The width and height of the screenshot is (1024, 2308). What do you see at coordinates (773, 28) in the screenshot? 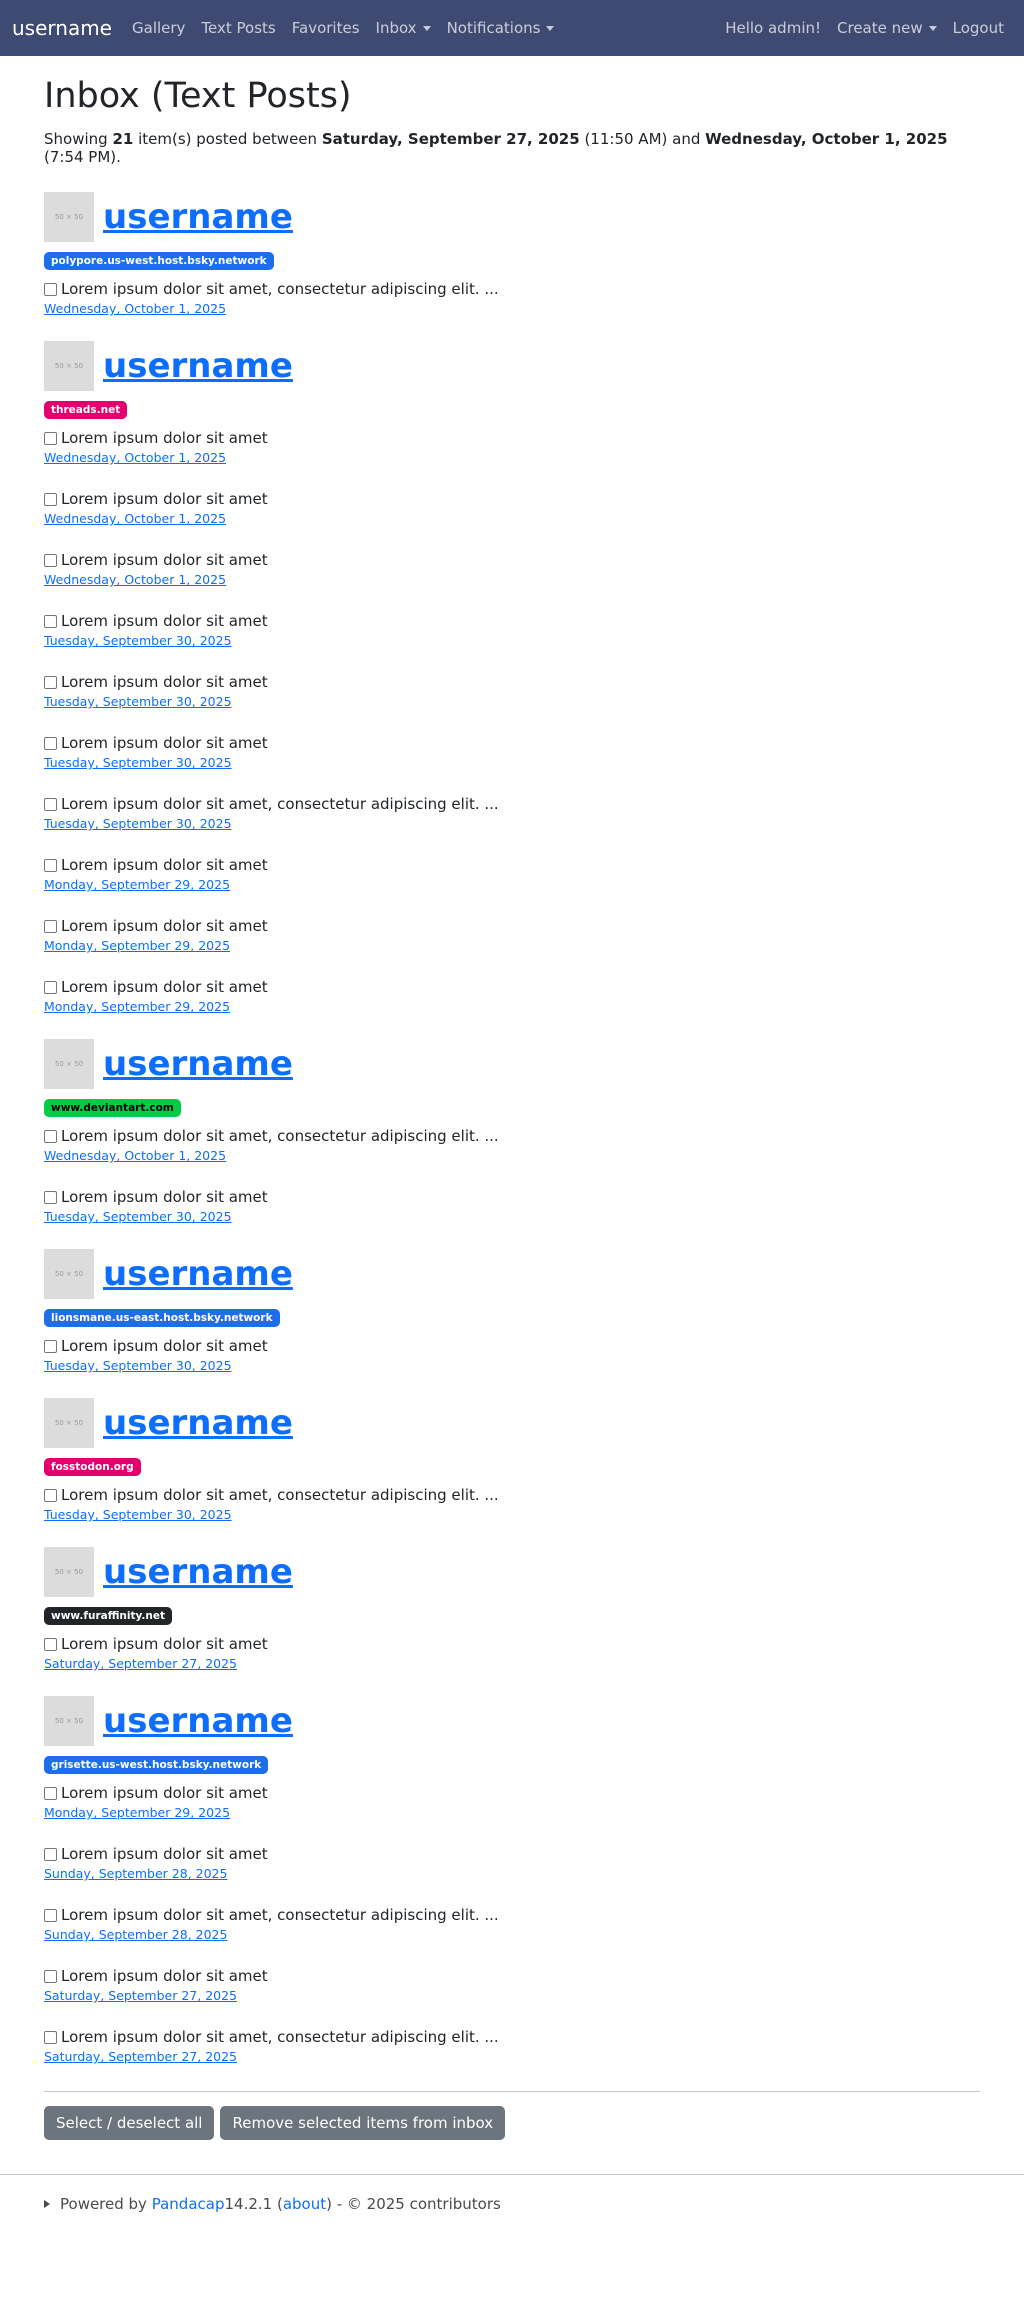
I see `nav-greeting: Hello admin!` at bounding box center [773, 28].